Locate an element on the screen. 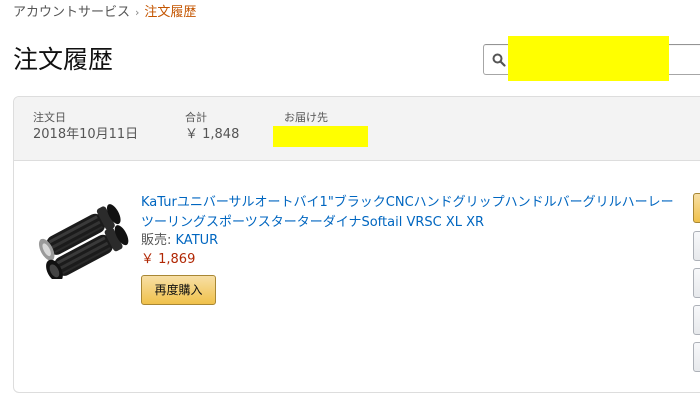 The image size is (700, 409). seller-label: 販売: is located at coordinates (158, 240).